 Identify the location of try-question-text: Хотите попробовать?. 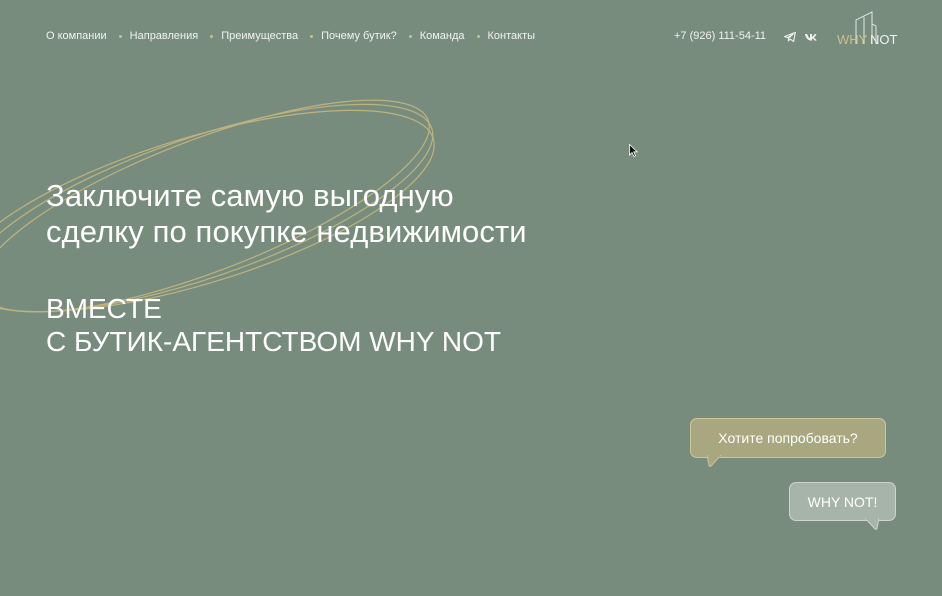
(788, 438).